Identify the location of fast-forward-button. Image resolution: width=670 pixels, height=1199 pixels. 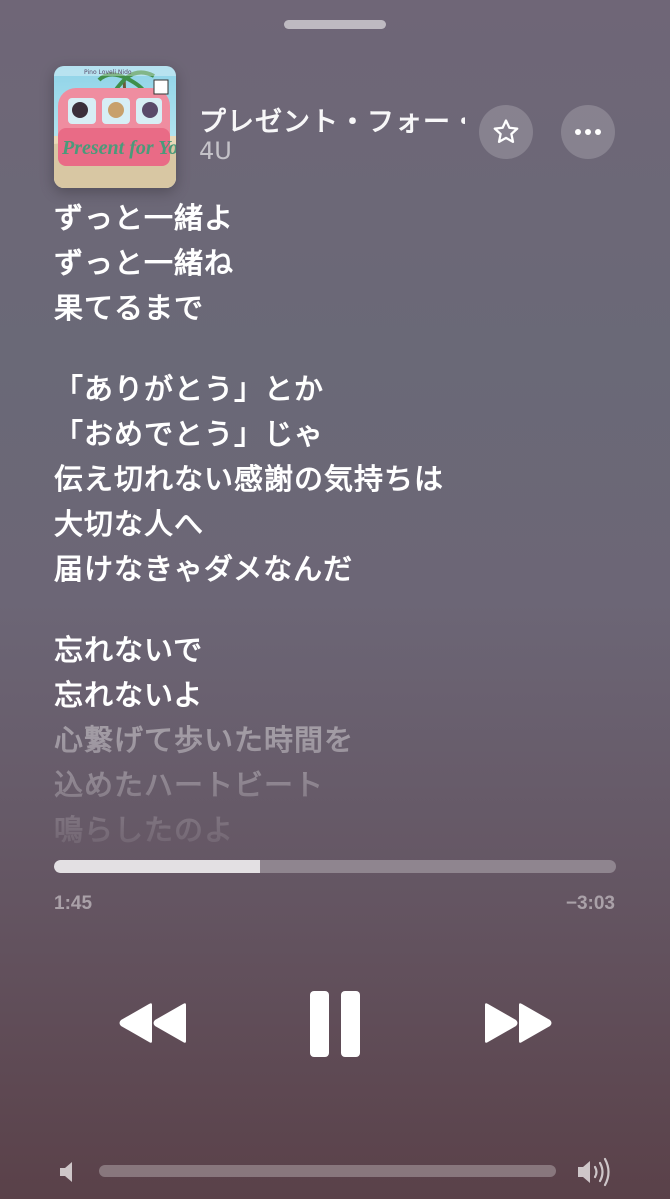
(518, 1023).